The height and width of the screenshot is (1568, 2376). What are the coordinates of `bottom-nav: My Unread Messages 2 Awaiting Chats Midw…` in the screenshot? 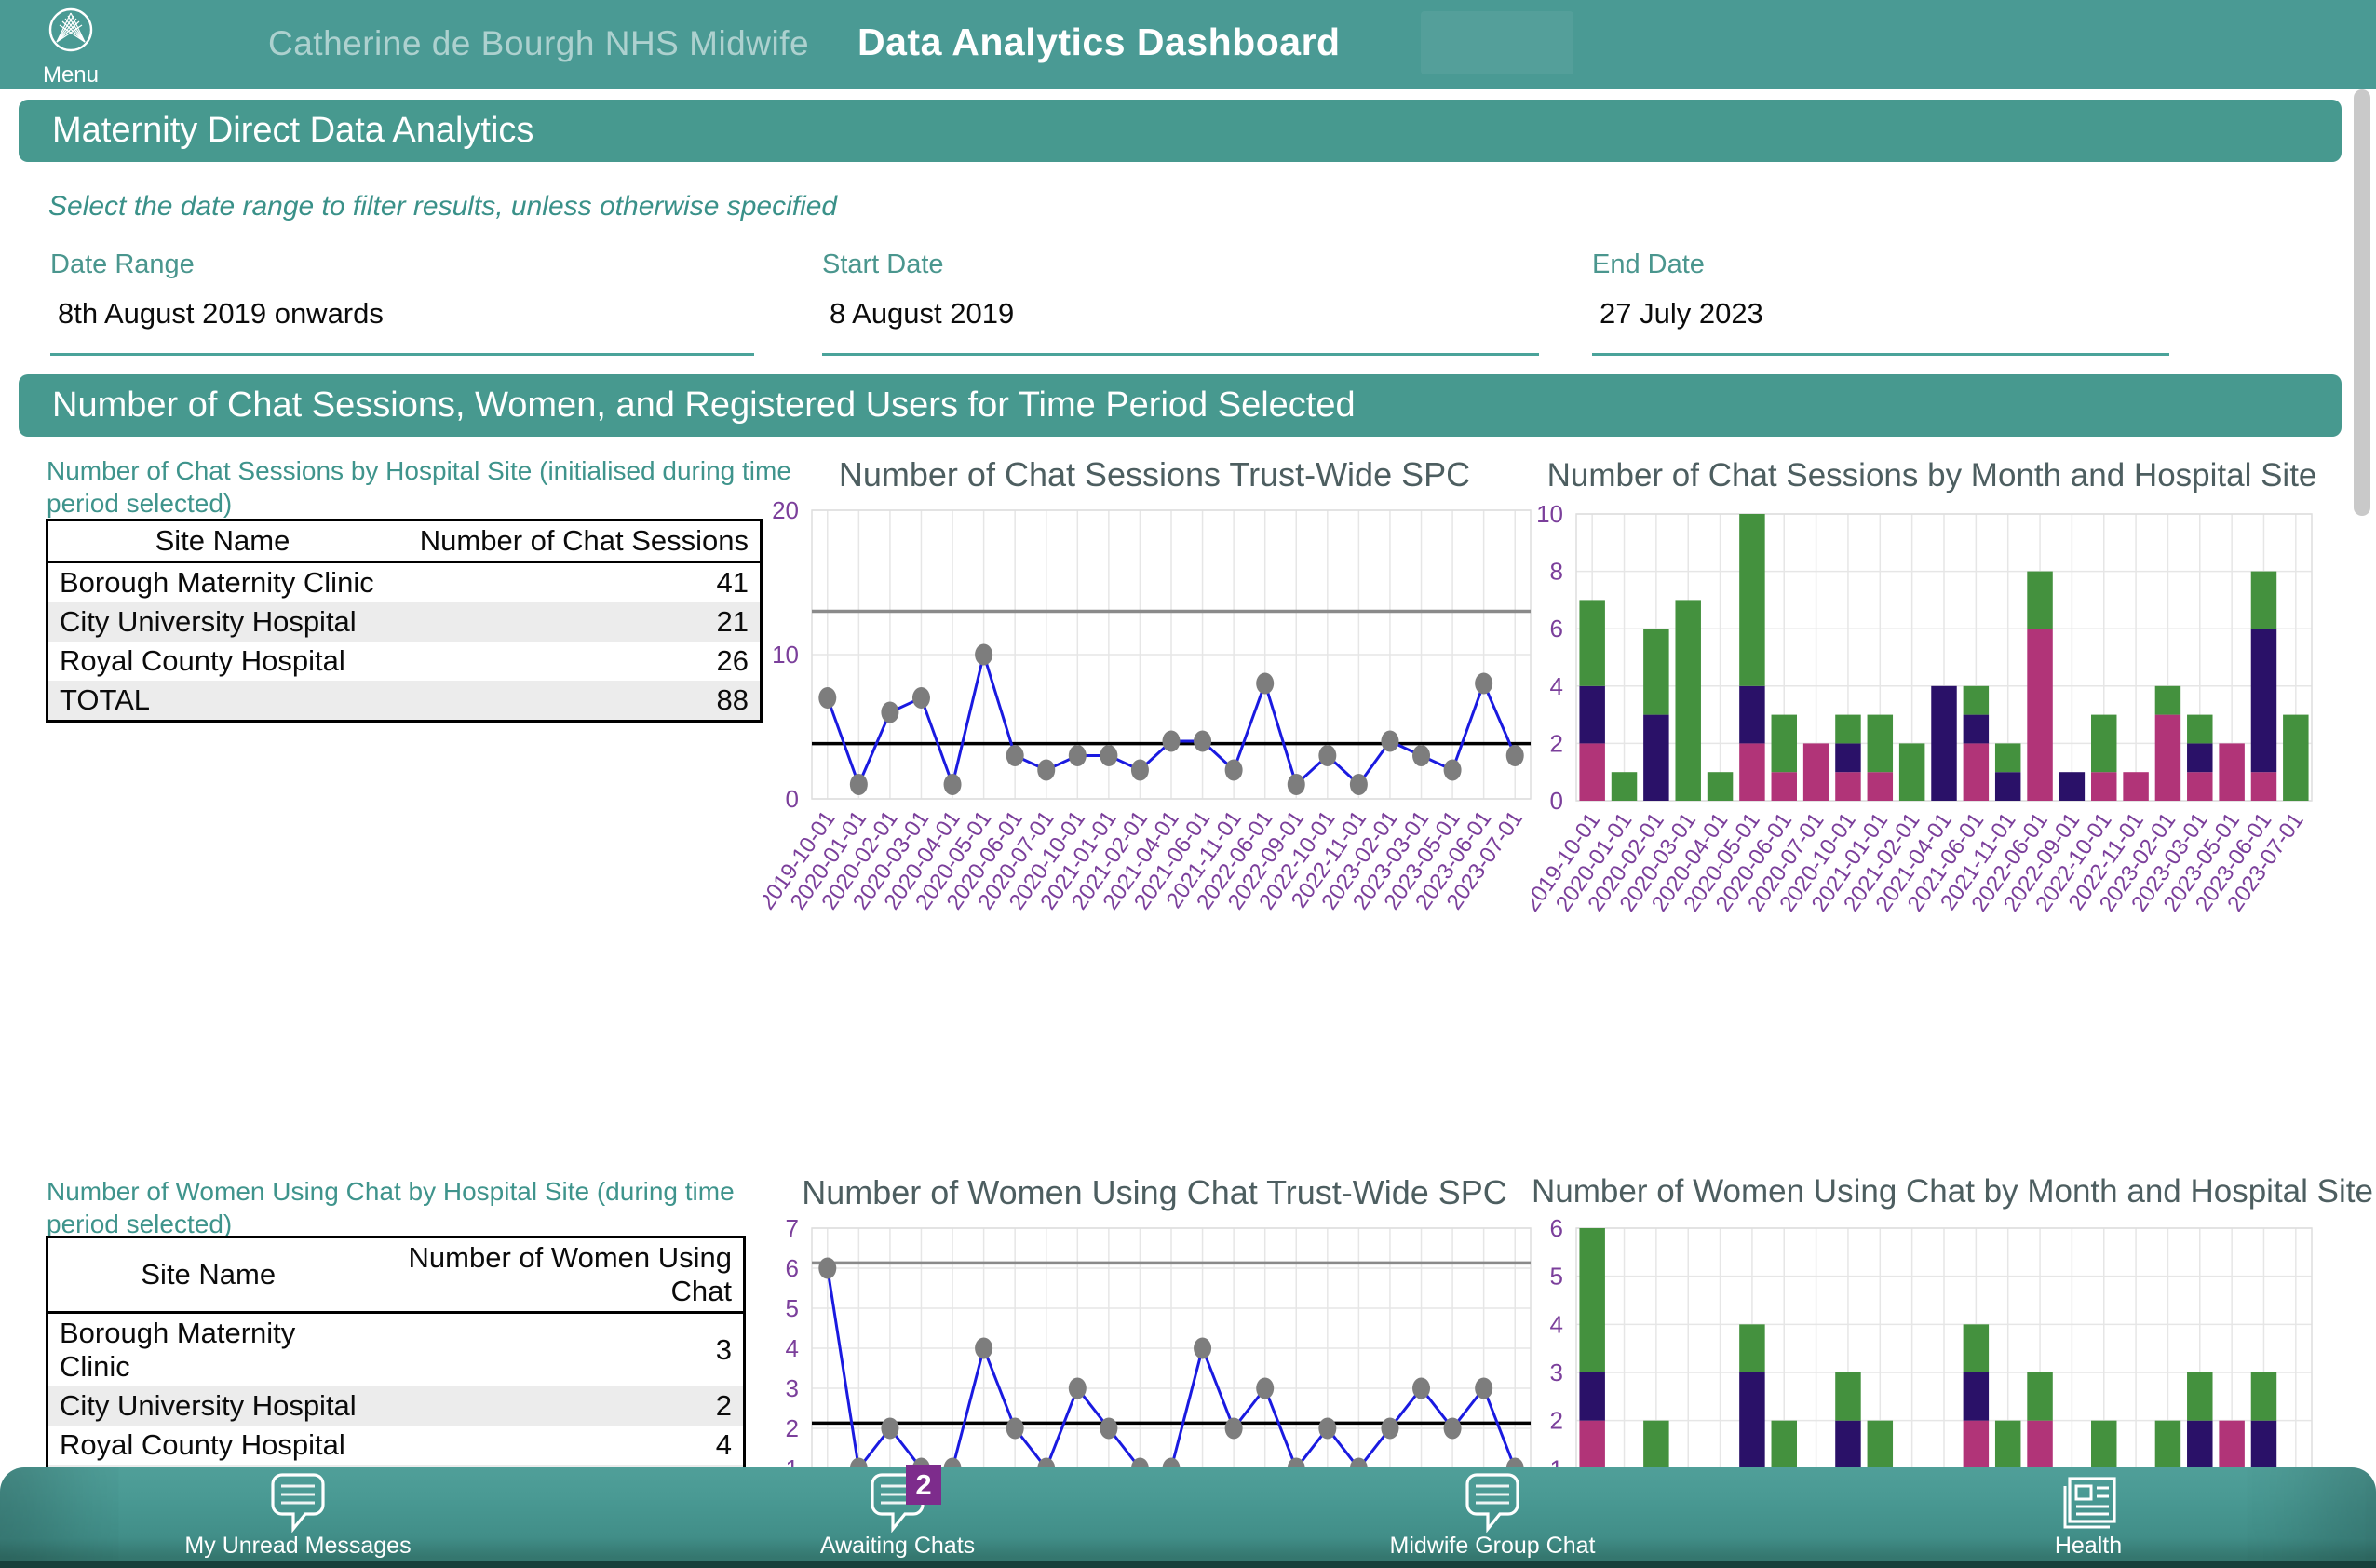 It's located at (1188, 1516).